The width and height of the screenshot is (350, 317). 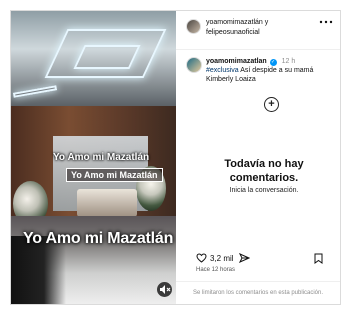 I want to click on ceiling-light-inner, so click(x=107, y=57).